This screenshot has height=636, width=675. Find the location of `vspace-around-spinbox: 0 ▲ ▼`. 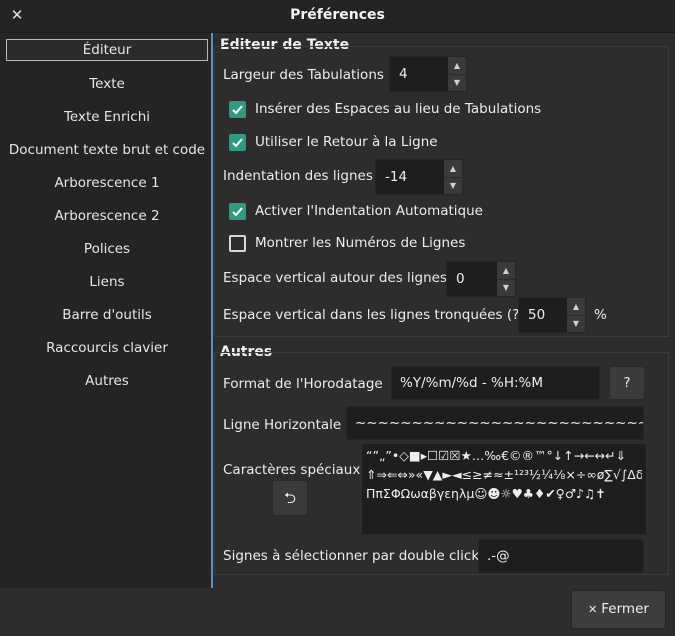

vspace-around-spinbox: 0 ▲ ▼ is located at coordinates (481, 279).